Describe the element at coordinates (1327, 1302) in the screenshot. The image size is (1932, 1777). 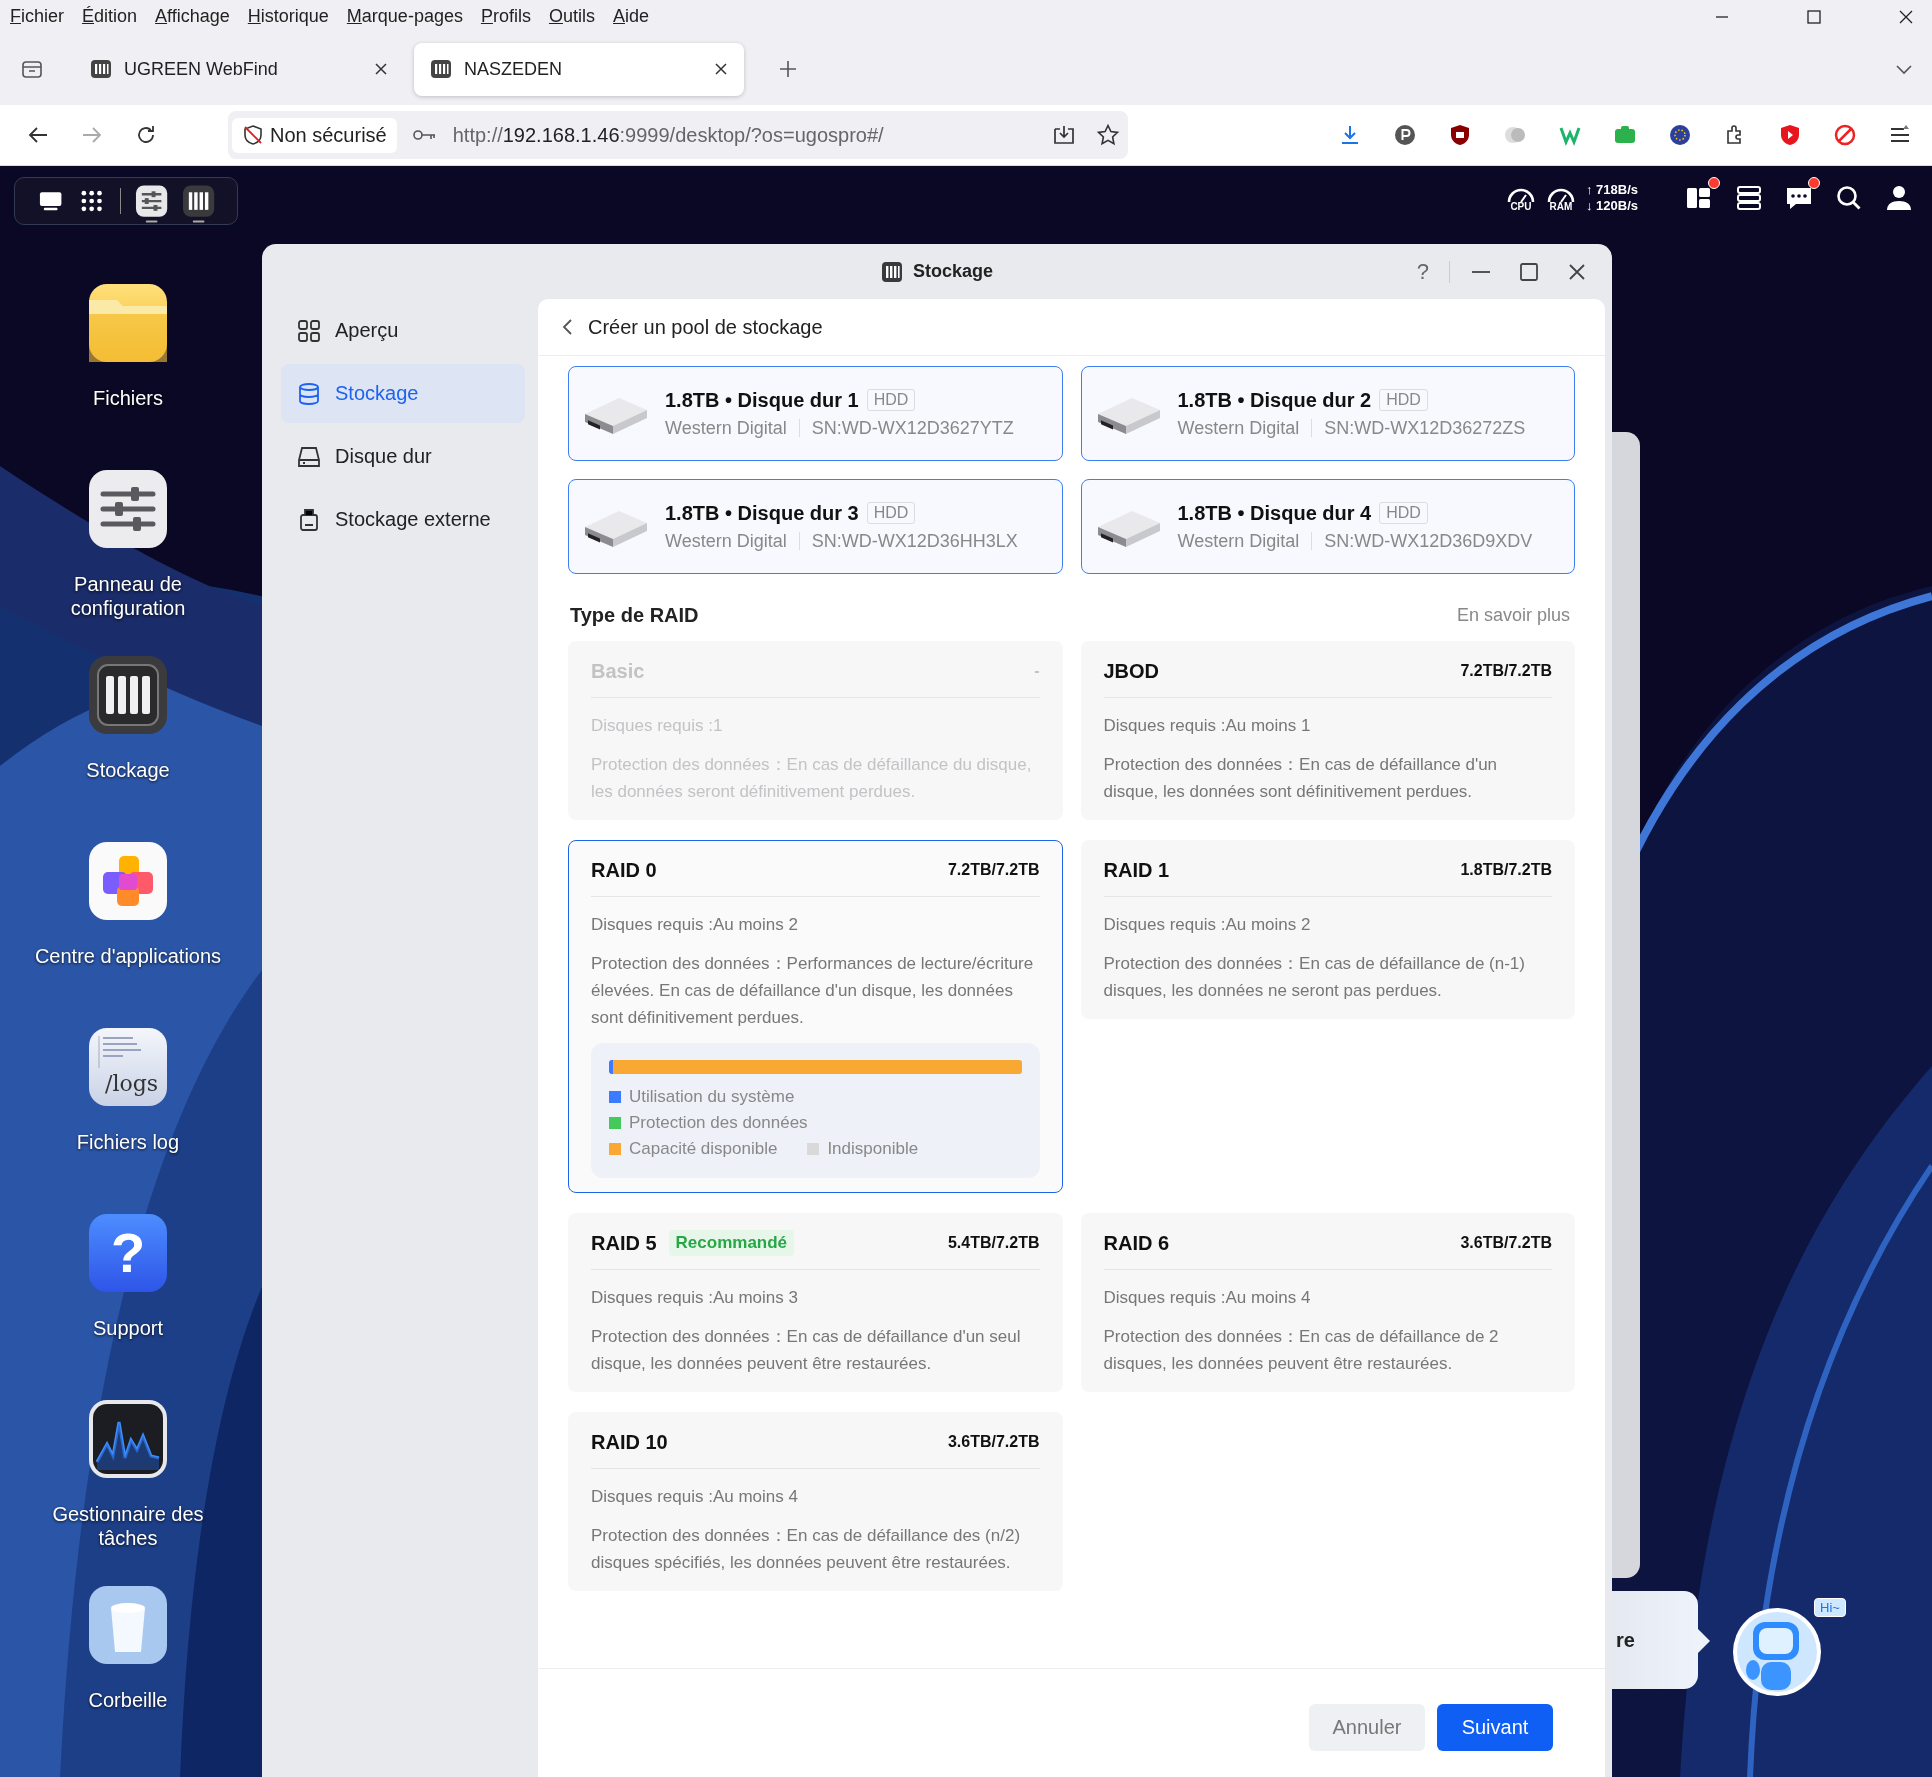
I see `raid-option-card: RAID 6 3.6TB/7.2TB Disques requis :Au moins 4 Protection des données：En cas de défaillance de 2 disques, les données peuvent être restaurées.` at that location.